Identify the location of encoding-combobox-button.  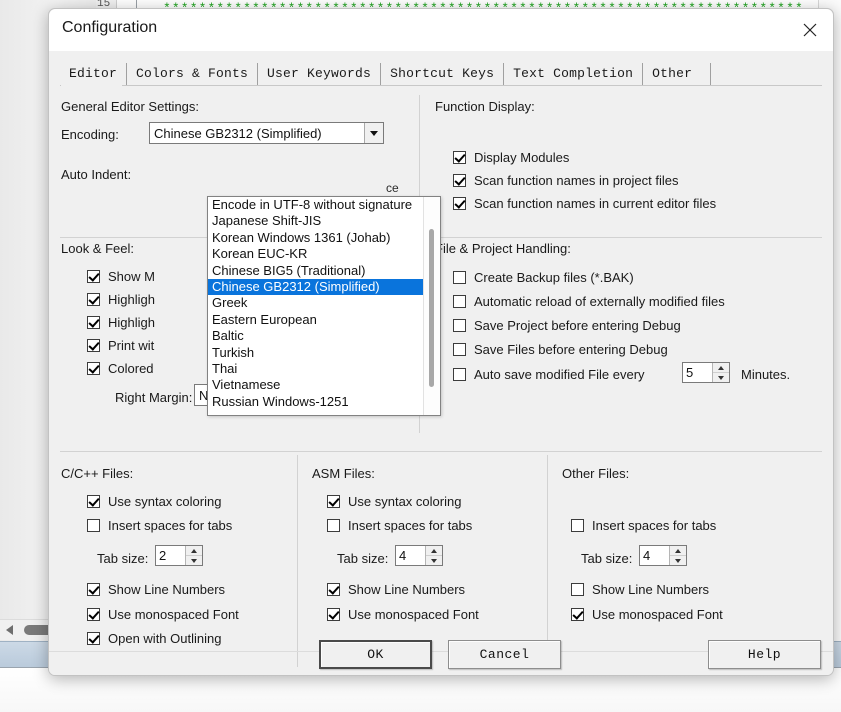
(373, 133).